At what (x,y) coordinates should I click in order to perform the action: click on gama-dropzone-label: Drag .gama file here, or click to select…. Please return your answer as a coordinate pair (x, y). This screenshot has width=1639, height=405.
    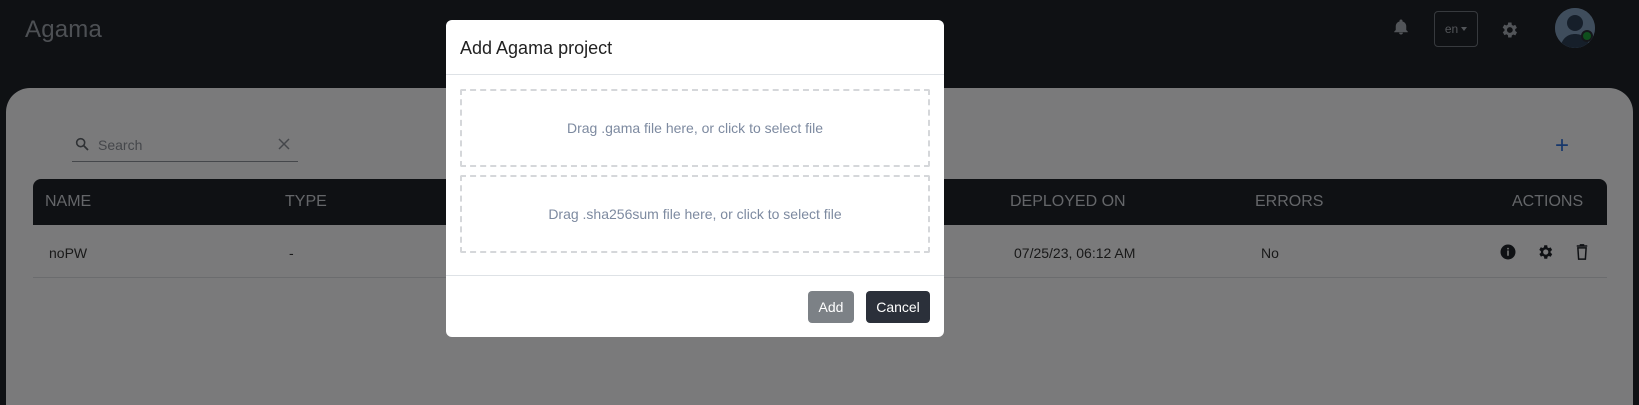
    Looking at the image, I should click on (695, 128).